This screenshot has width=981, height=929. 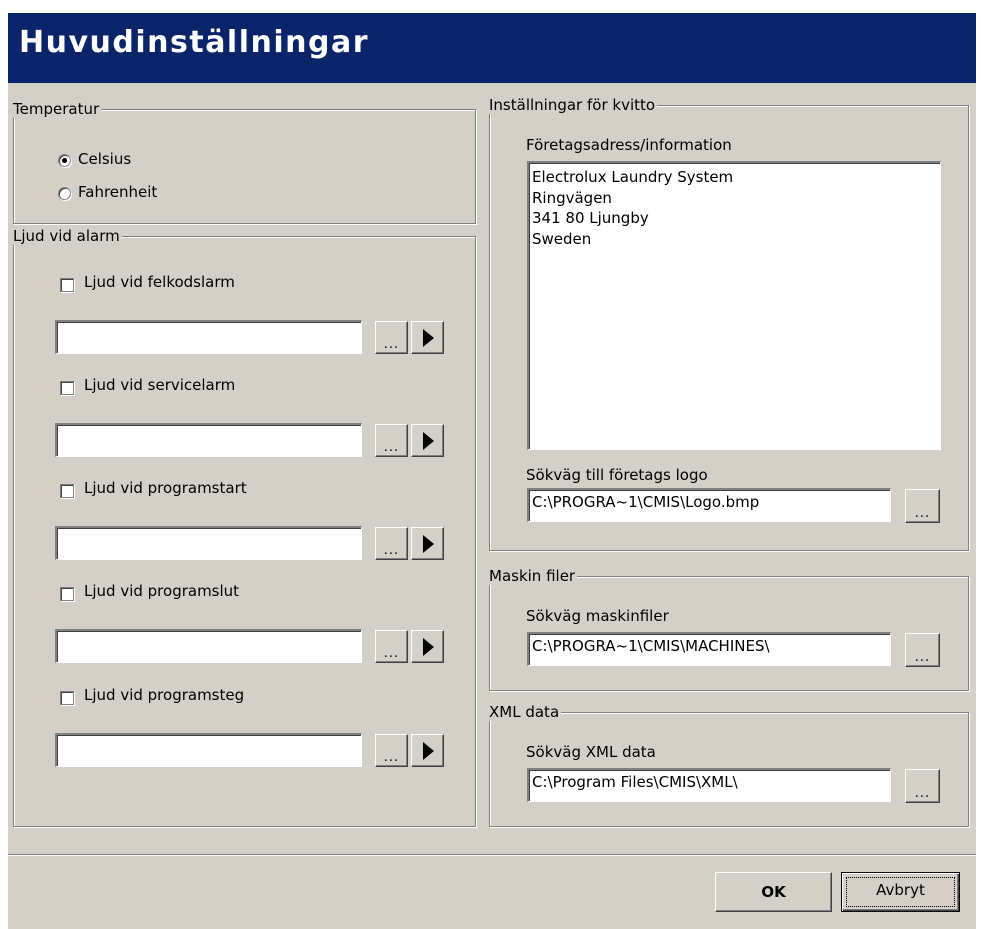 What do you see at coordinates (492, 48) in the screenshot?
I see `title-bar: Huvudinställningar` at bounding box center [492, 48].